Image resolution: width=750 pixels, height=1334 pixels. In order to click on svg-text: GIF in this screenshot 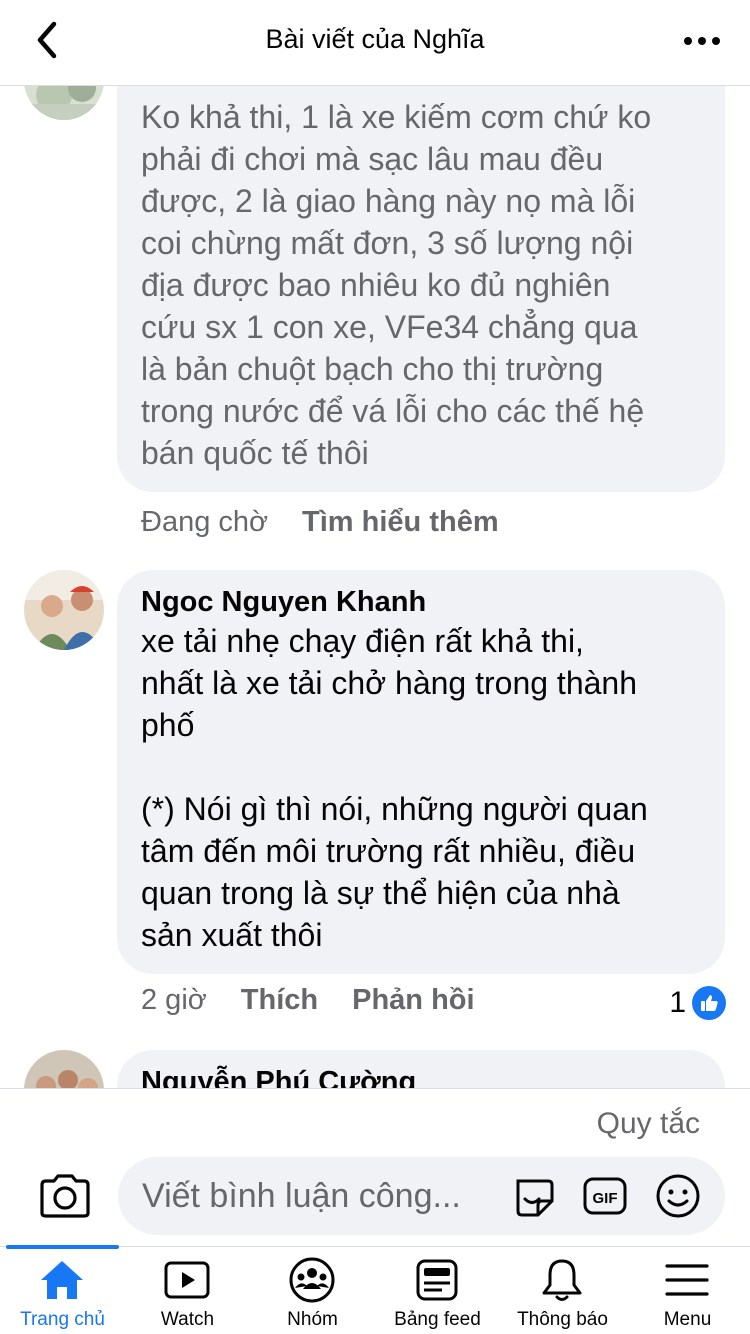, I will do `click(605, 1198)`.